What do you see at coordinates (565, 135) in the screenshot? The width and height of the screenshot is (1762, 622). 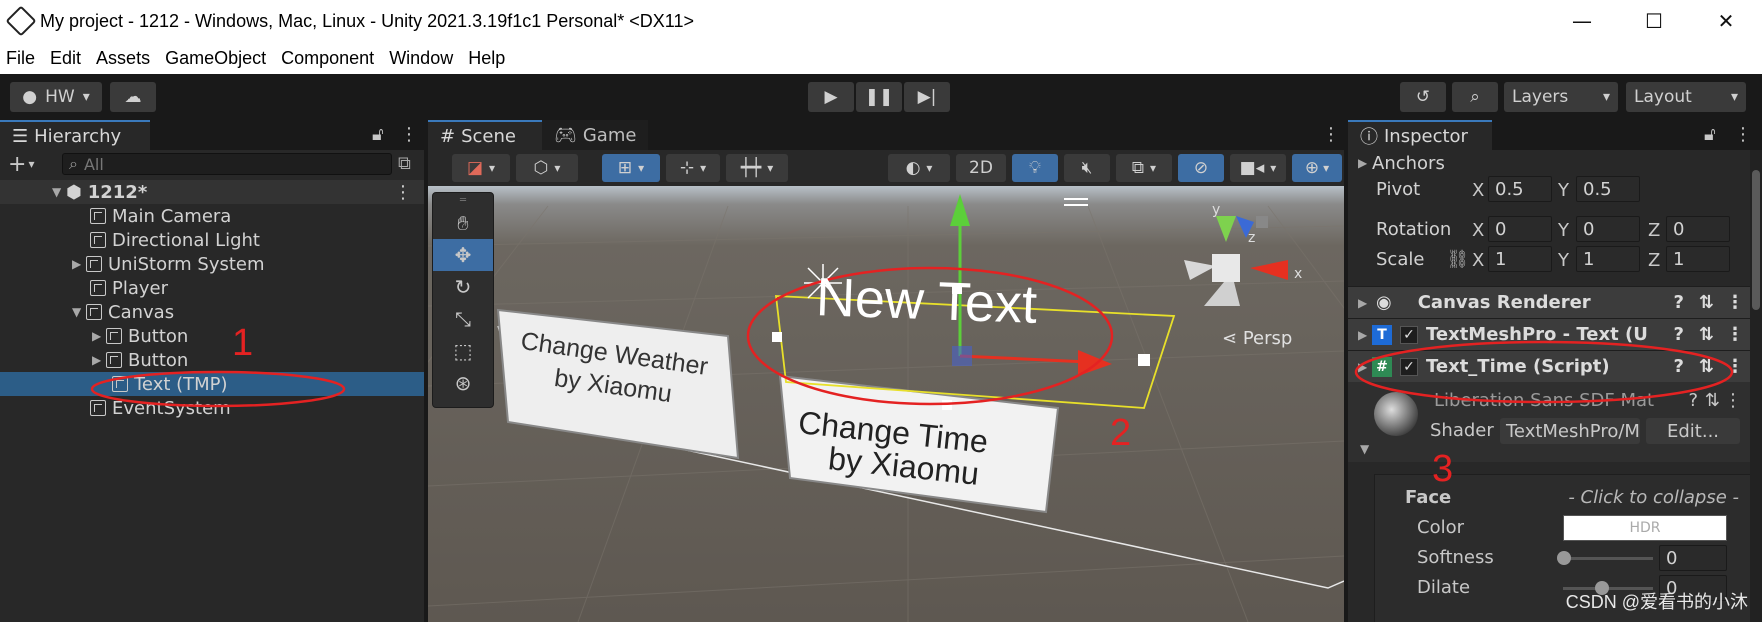 I see `gamepad-icon: 🎮︎` at bounding box center [565, 135].